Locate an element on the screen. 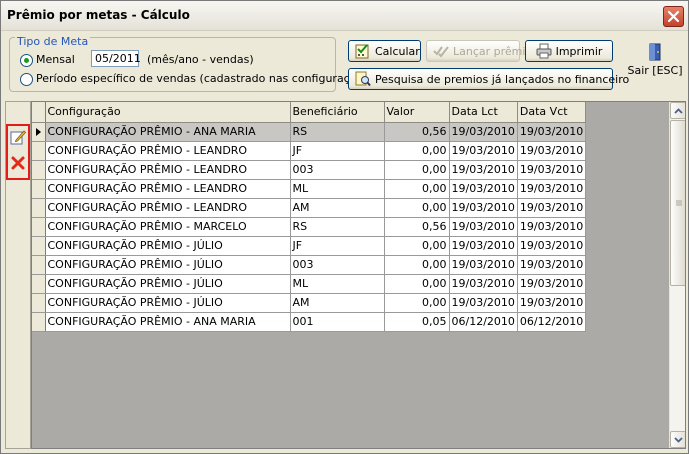  cell-data-vct: 06/12/2010 is located at coordinates (552, 322).